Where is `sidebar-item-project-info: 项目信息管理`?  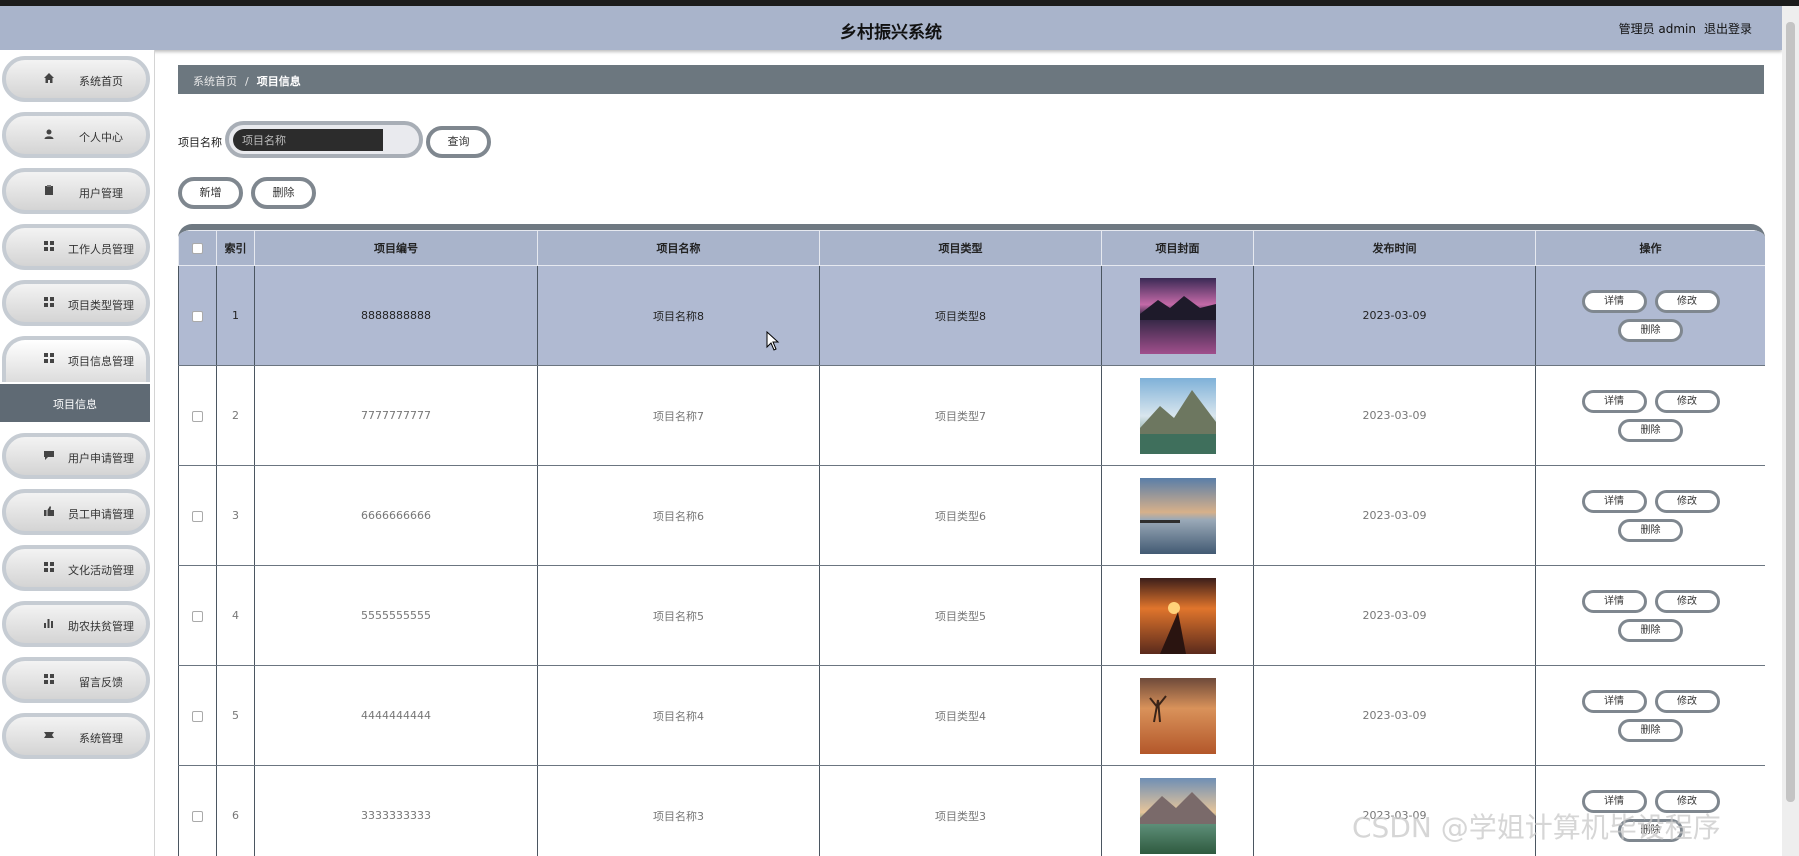 sidebar-item-project-info: 项目信息管理 is located at coordinates (76, 359).